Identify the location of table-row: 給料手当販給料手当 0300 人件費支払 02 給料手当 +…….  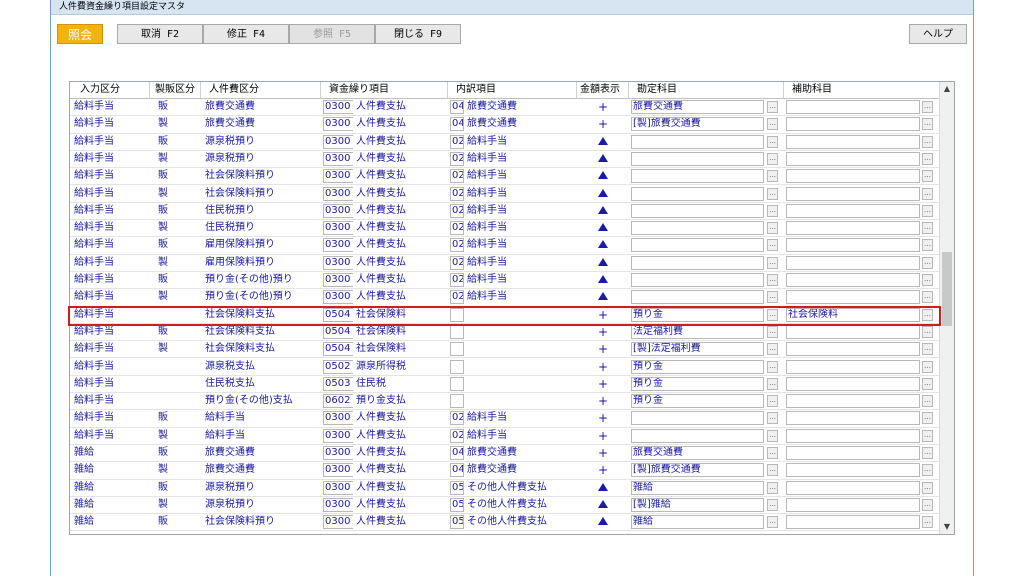
(505, 419).